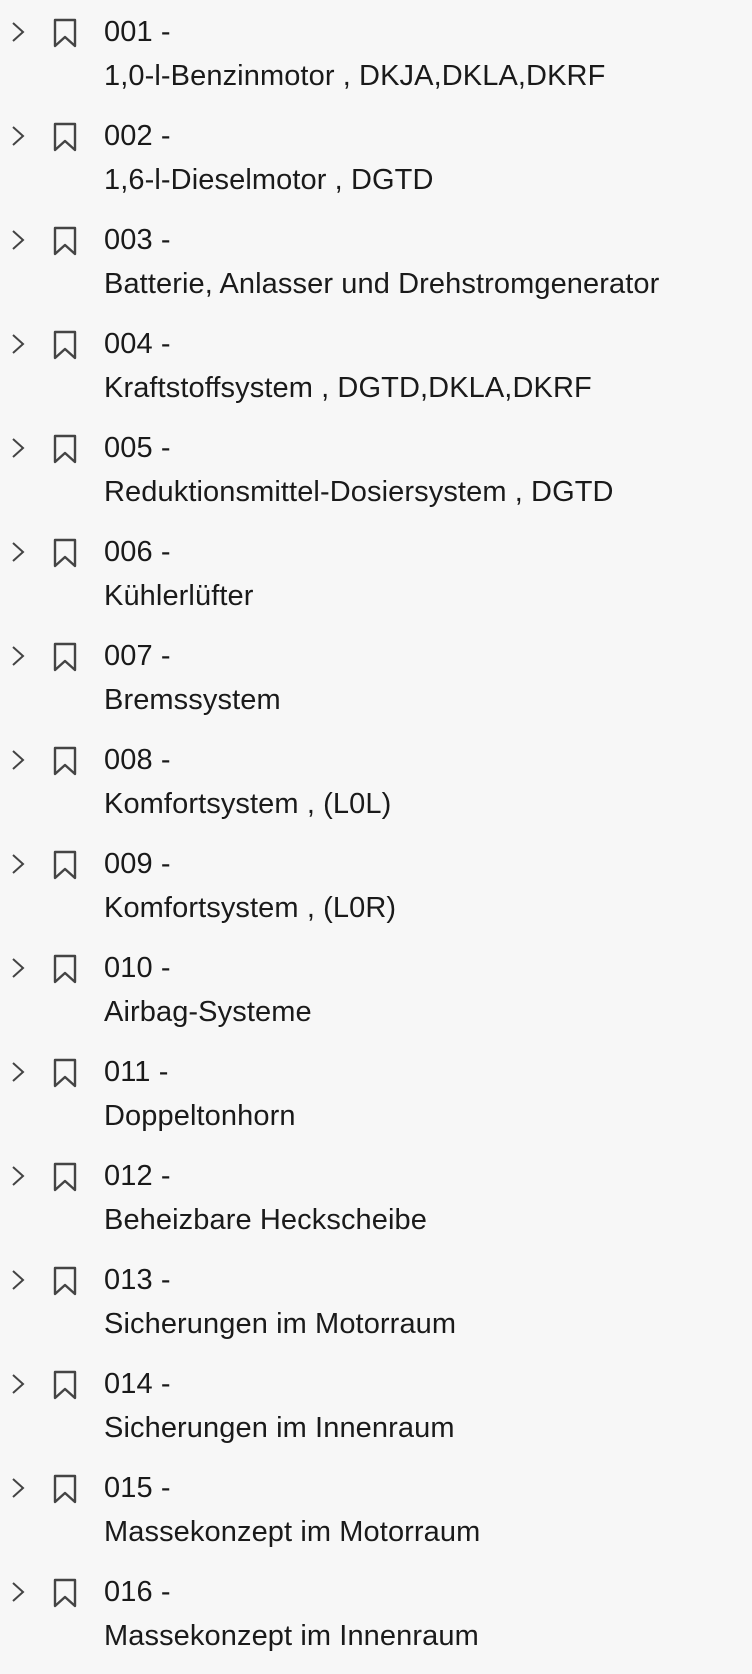 Image resolution: width=752 pixels, height=1674 pixels. What do you see at coordinates (426, 1094) in the screenshot?
I see `bookmark-text: 011 - Doppeltonhorn` at bounding box center [426, 1094].